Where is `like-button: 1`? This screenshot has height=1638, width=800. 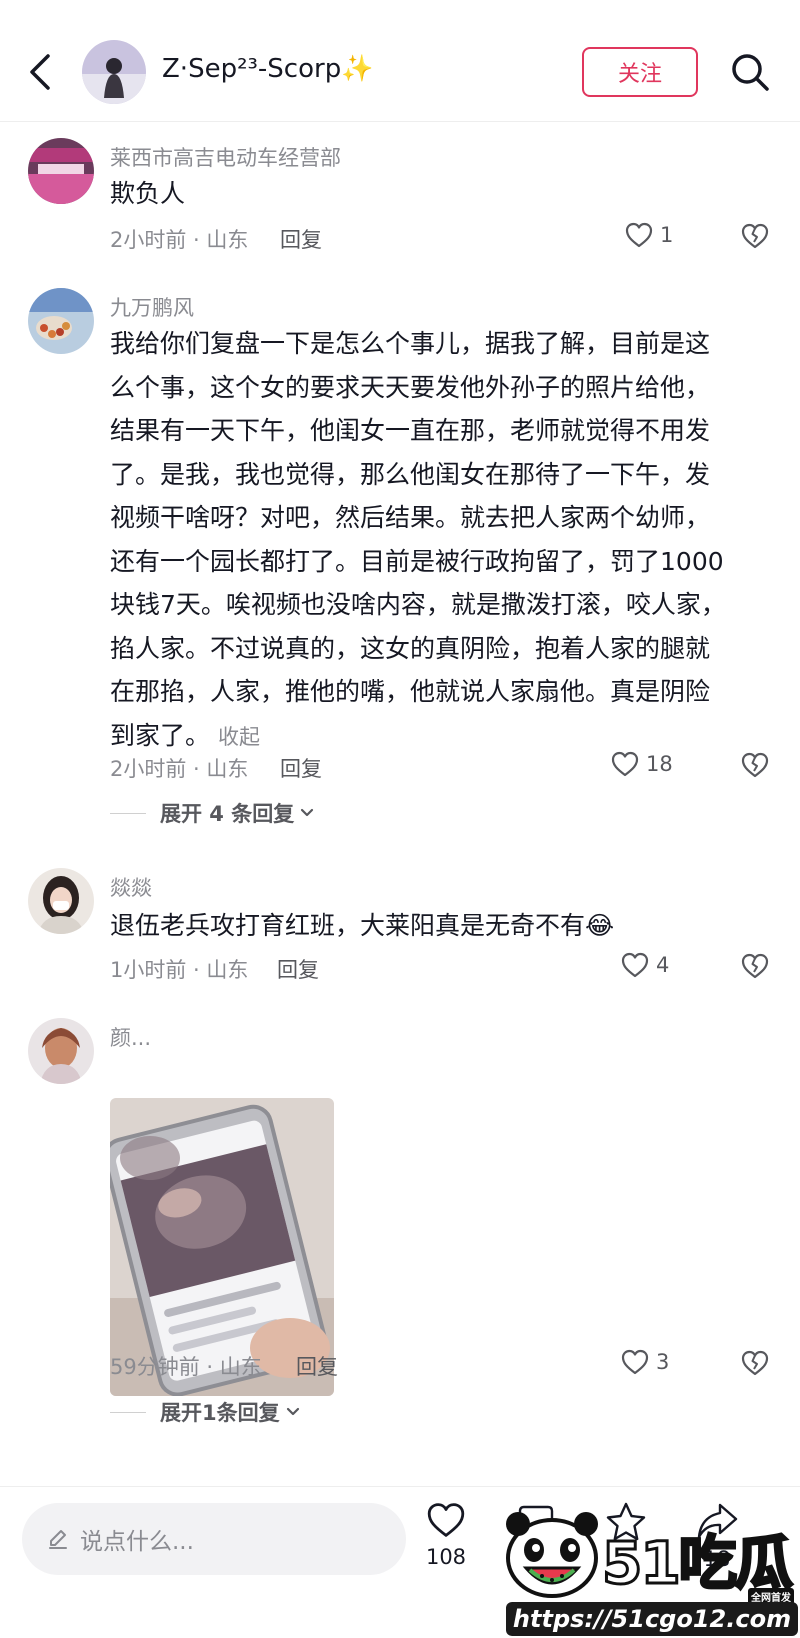
like-button: 1 is located at coordinates (648, 235).